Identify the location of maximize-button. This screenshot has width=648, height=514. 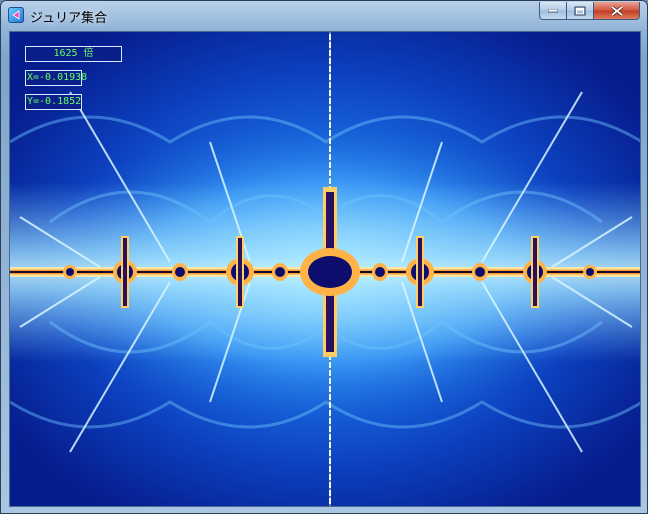
(580, 11).